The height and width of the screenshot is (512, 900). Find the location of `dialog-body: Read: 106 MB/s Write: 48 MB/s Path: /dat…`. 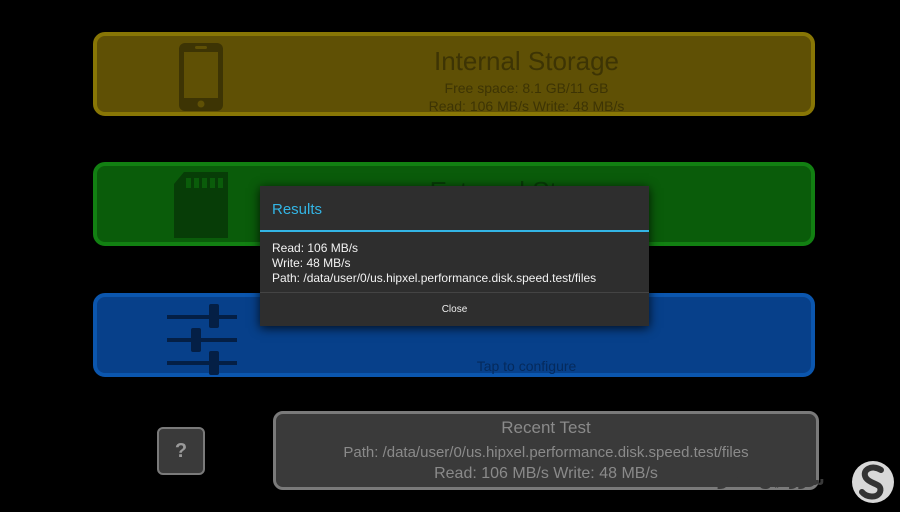

dialog-body: Read: 106 MB/s Write: 48 MB/s Path: /dat… is located at coordinates (434, 263).